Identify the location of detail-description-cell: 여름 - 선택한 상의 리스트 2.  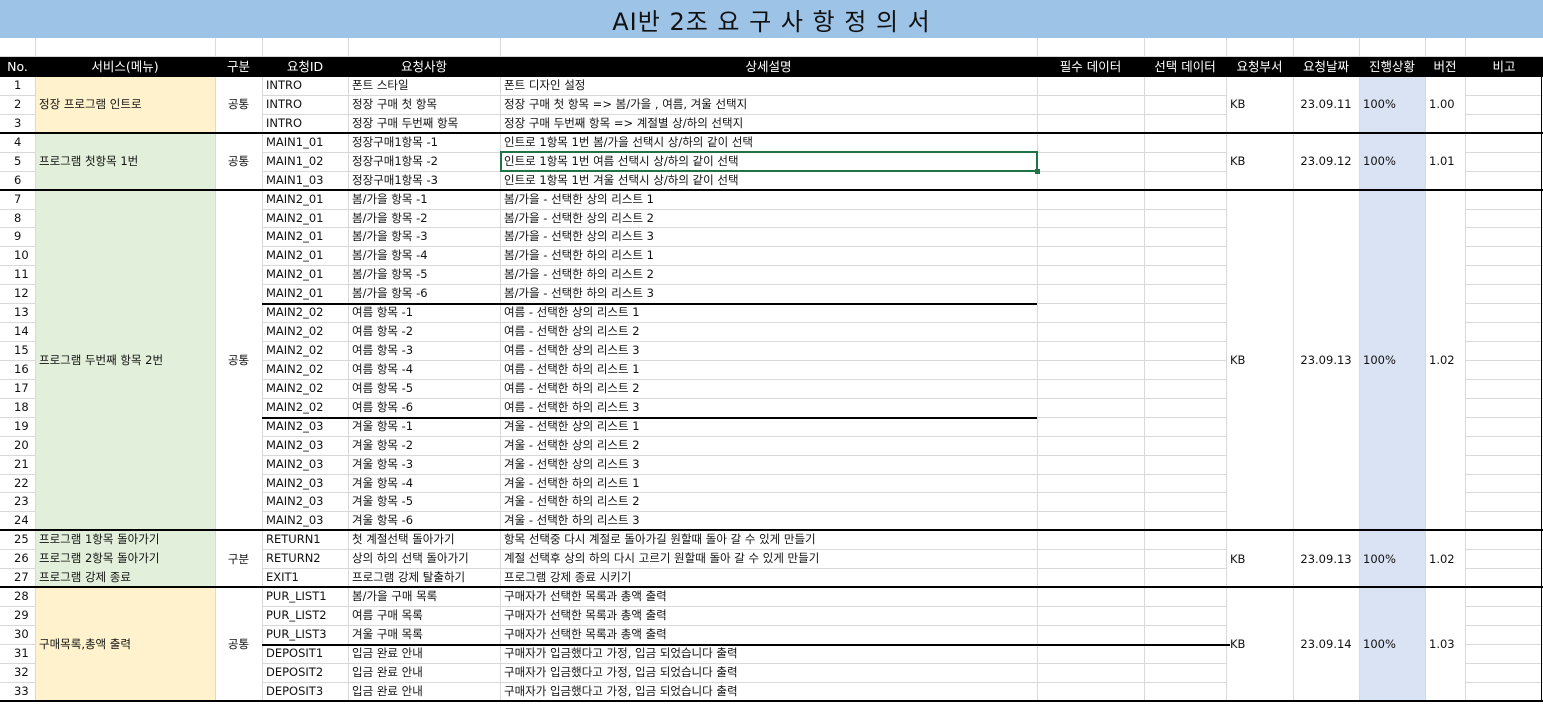
(768, 331).